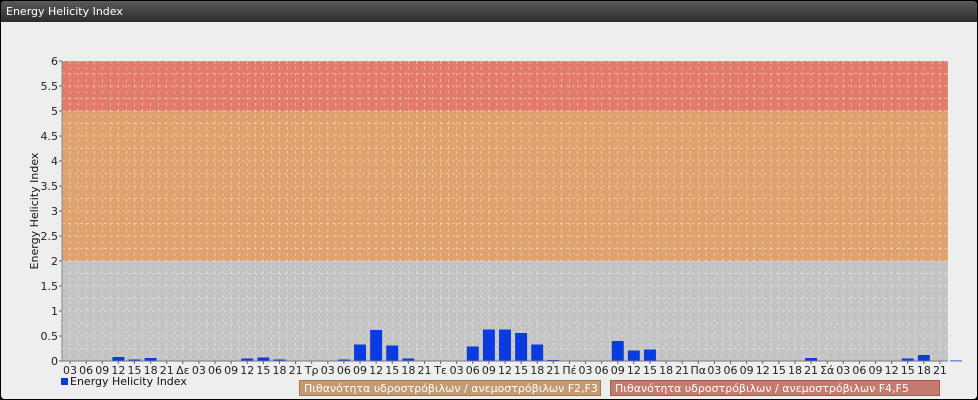 This screenshot has height=400, width=978. What do you see at coordinates (50, 286) in the screenshot?
I see `y-tick-label: 1.5` at bounding box center [50, 286].